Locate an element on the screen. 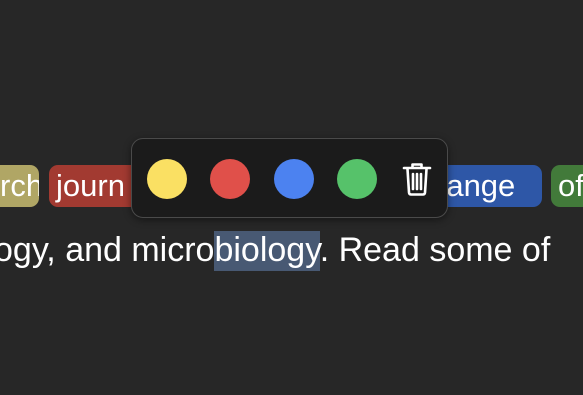  text-before-selection: ogy, and micro is located at coordinates (107, 250).